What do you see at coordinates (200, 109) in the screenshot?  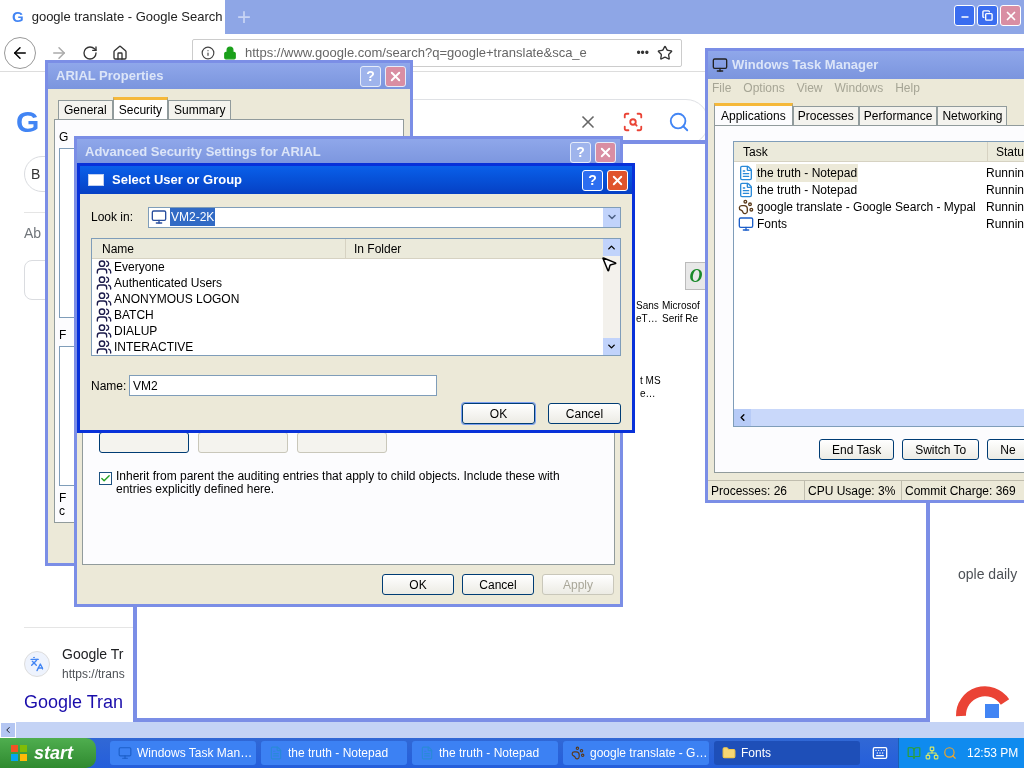 I see `tab: Summary` at bounding box center [200, 109].